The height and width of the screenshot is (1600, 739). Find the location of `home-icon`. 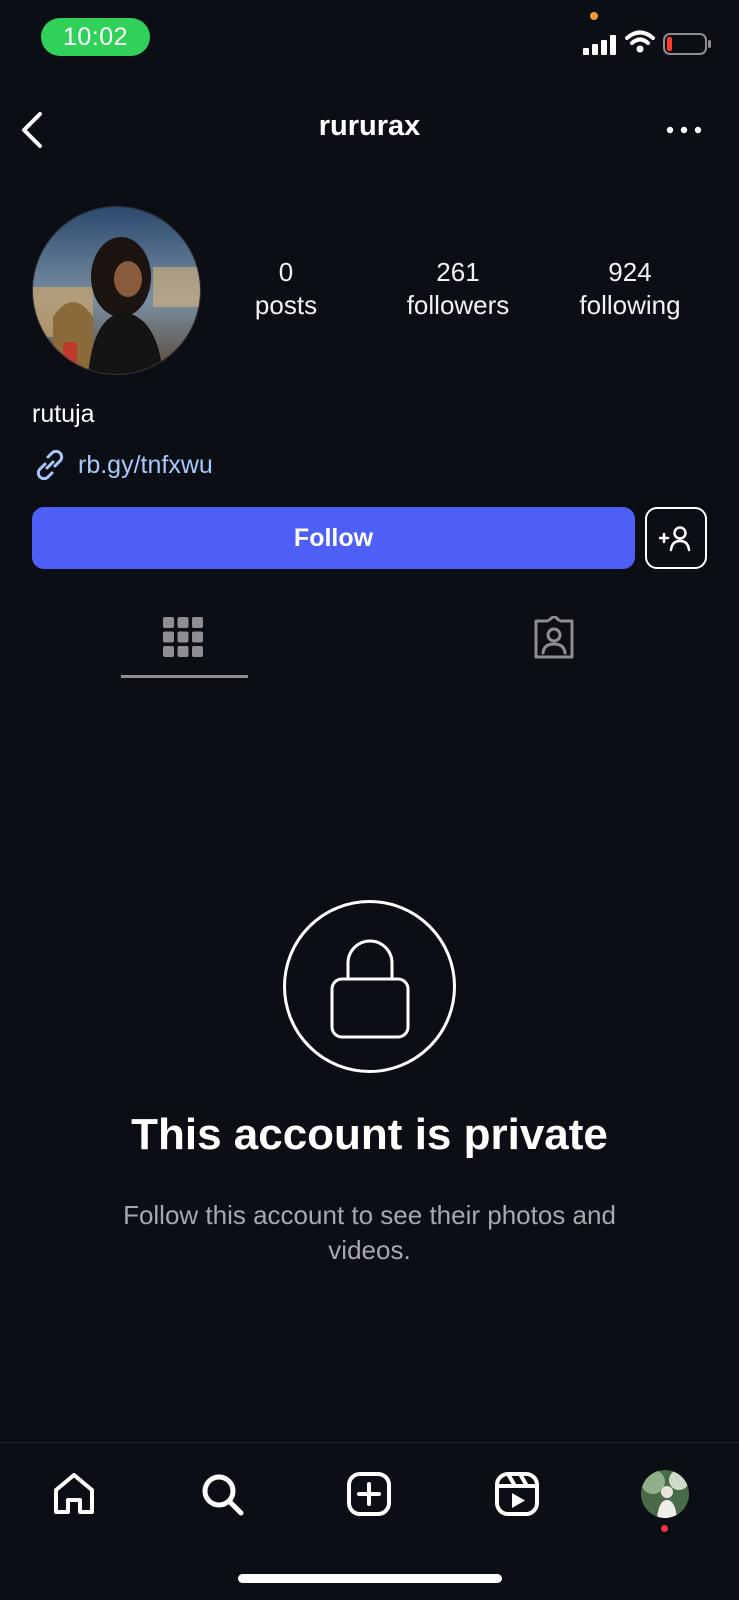

home-icon is located at coordinates (74, 1493).